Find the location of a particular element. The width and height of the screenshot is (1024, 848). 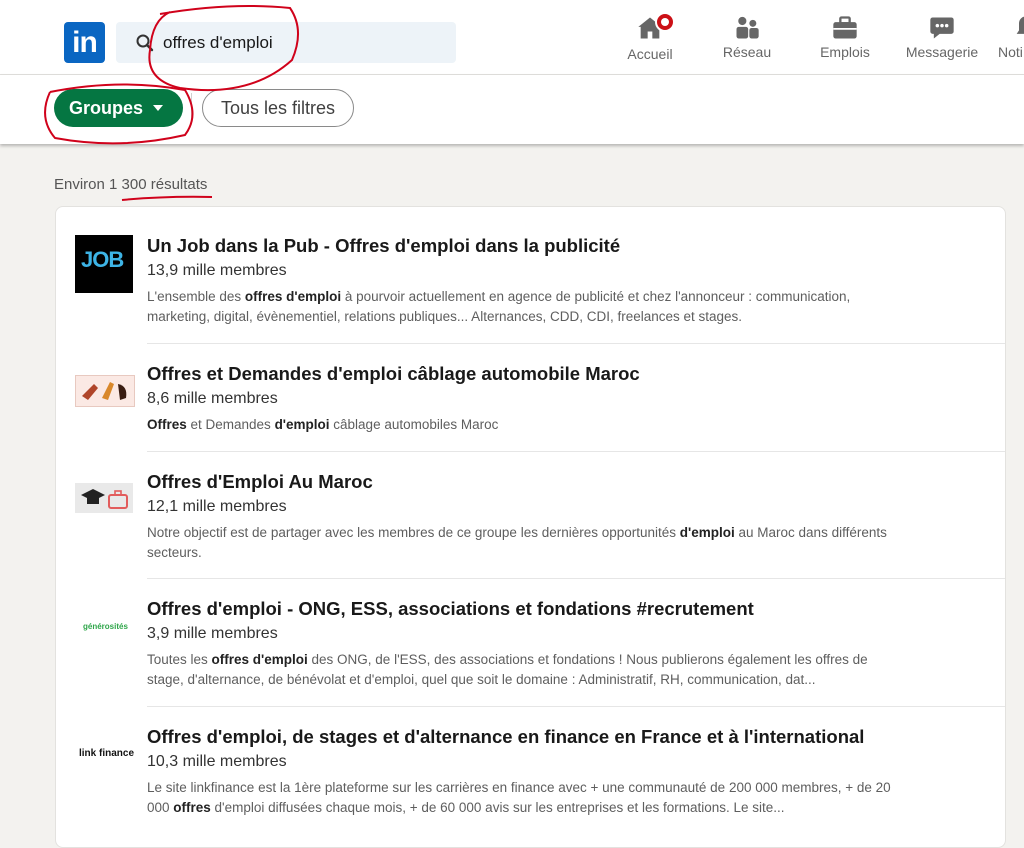

search-bar: offres d'emploi is located at coordinates (286, 42).